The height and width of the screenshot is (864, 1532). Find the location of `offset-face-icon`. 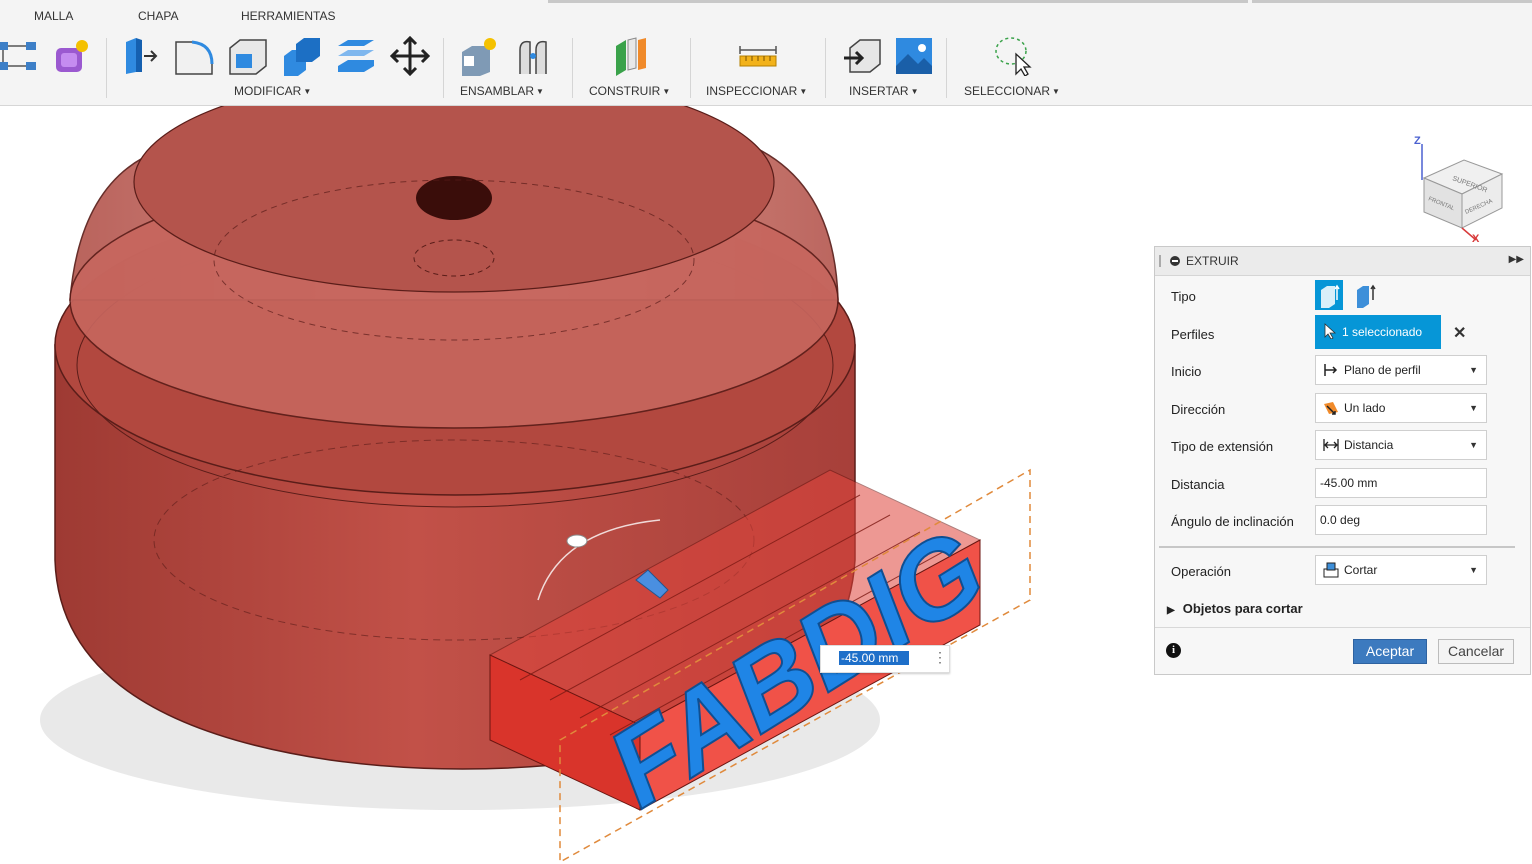

offset-face-icon is located at coordinates (356, 56).